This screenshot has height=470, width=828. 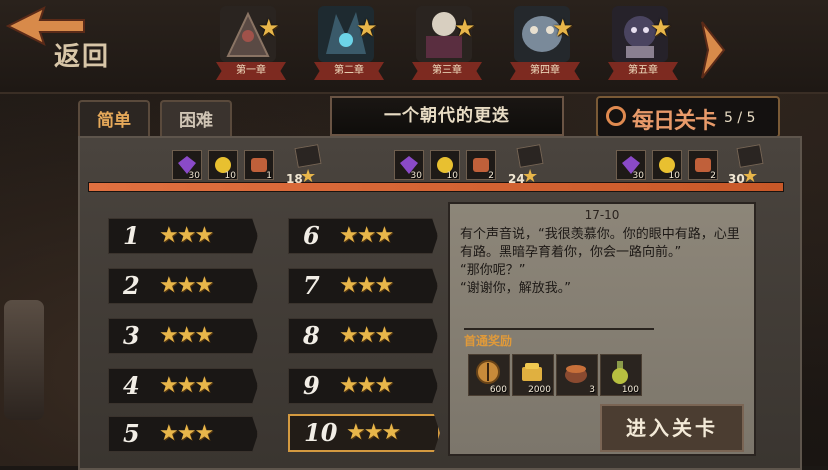 What do you see at coordinates (114, 120) in the screenshot?
I see `tab-easy: 简单` at bounding box center [114, 120].